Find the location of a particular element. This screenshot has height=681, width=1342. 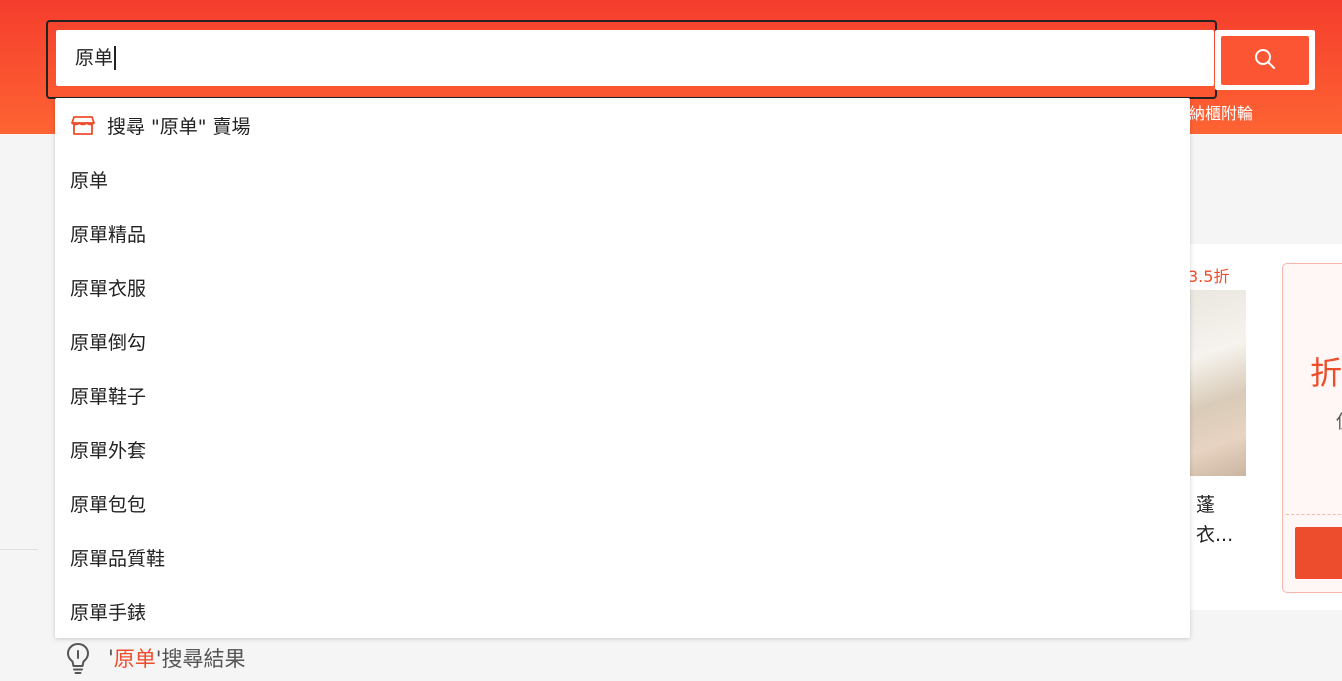

results-keyword: 原单 is located at coordinates (134, 659).